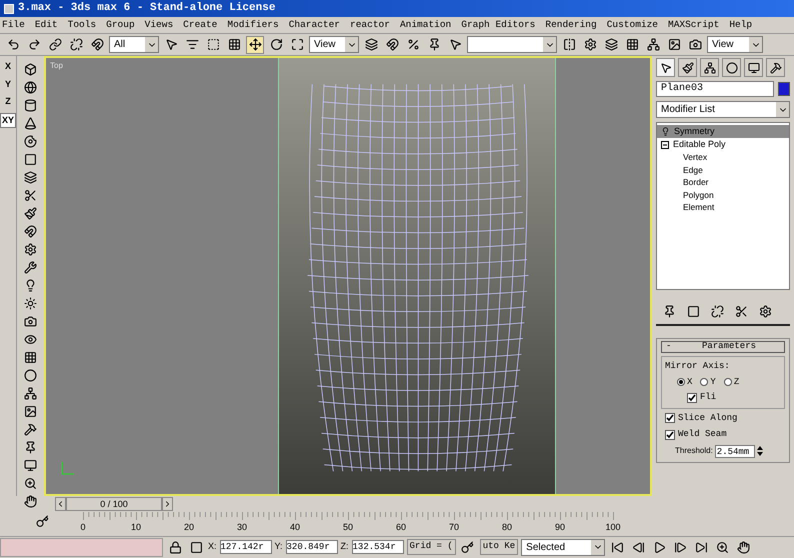  I want to click on coordinate-label: Z:, so click(344, 547).